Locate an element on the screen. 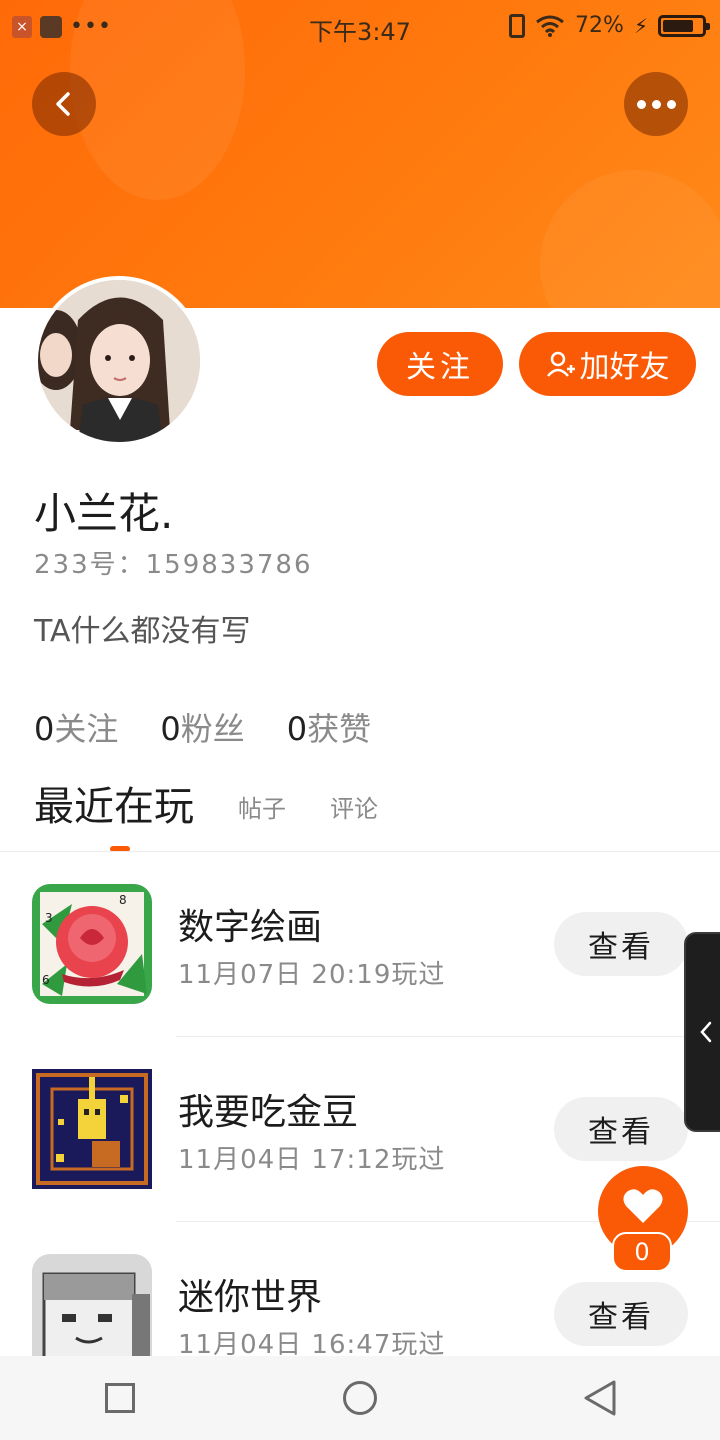 This screenshot has height=1440, width=720. tab-comments: 评论 is located at coordinates (354, 813).